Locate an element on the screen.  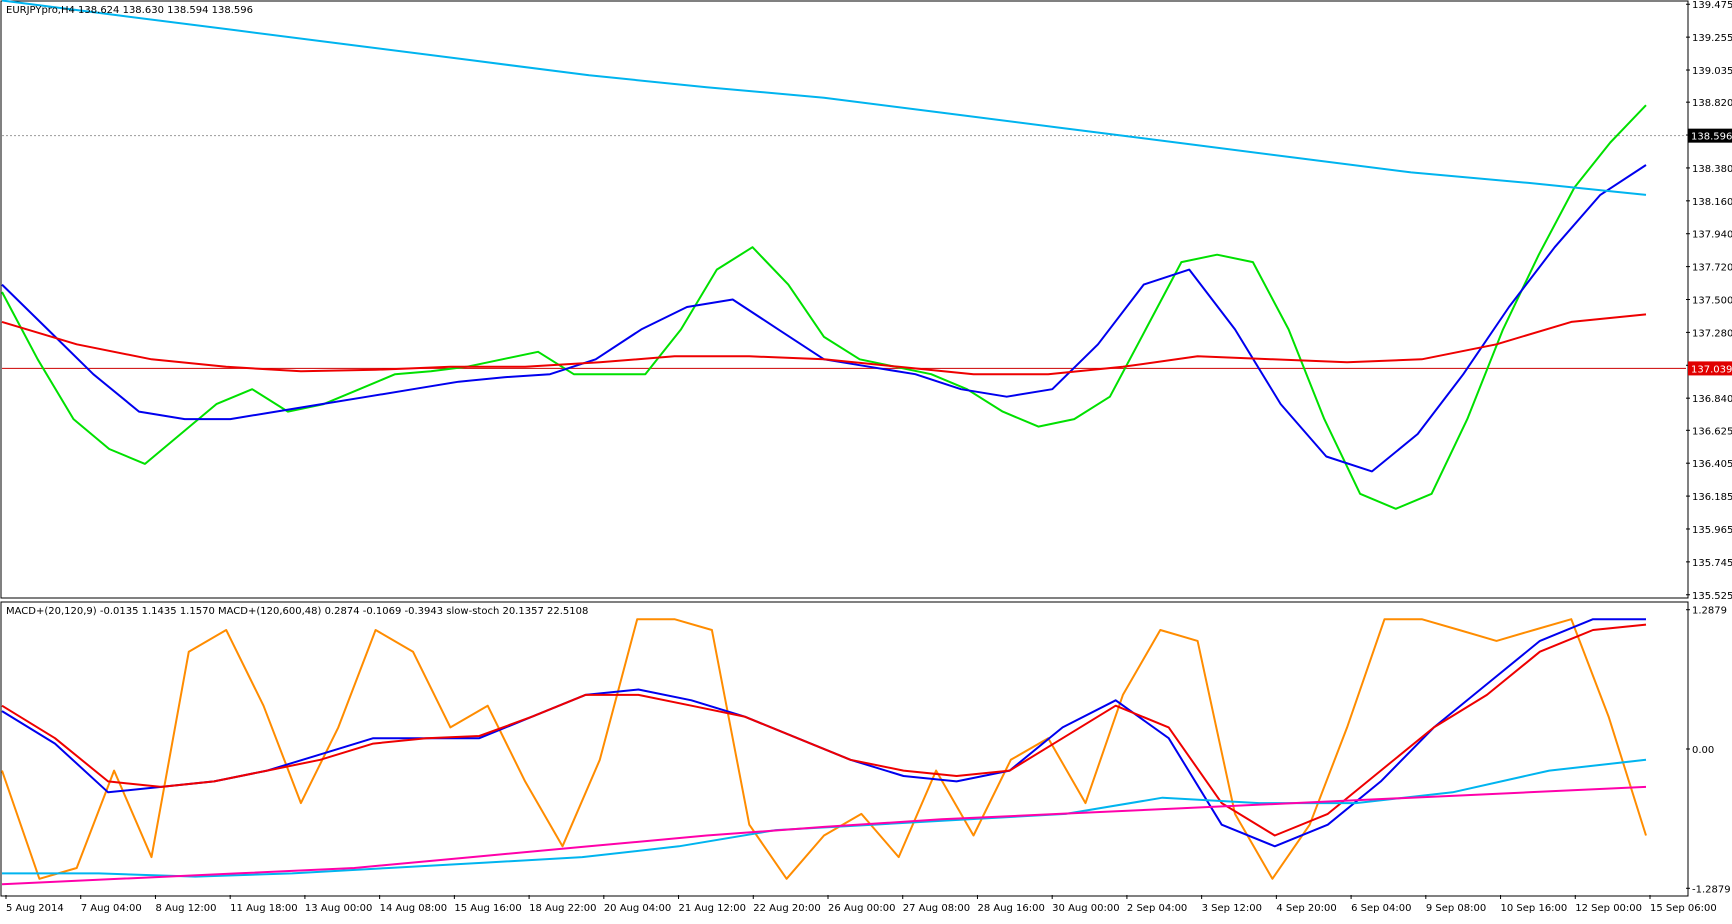
y-tick-label: 137.940 is located at coordinates (1712, 235).